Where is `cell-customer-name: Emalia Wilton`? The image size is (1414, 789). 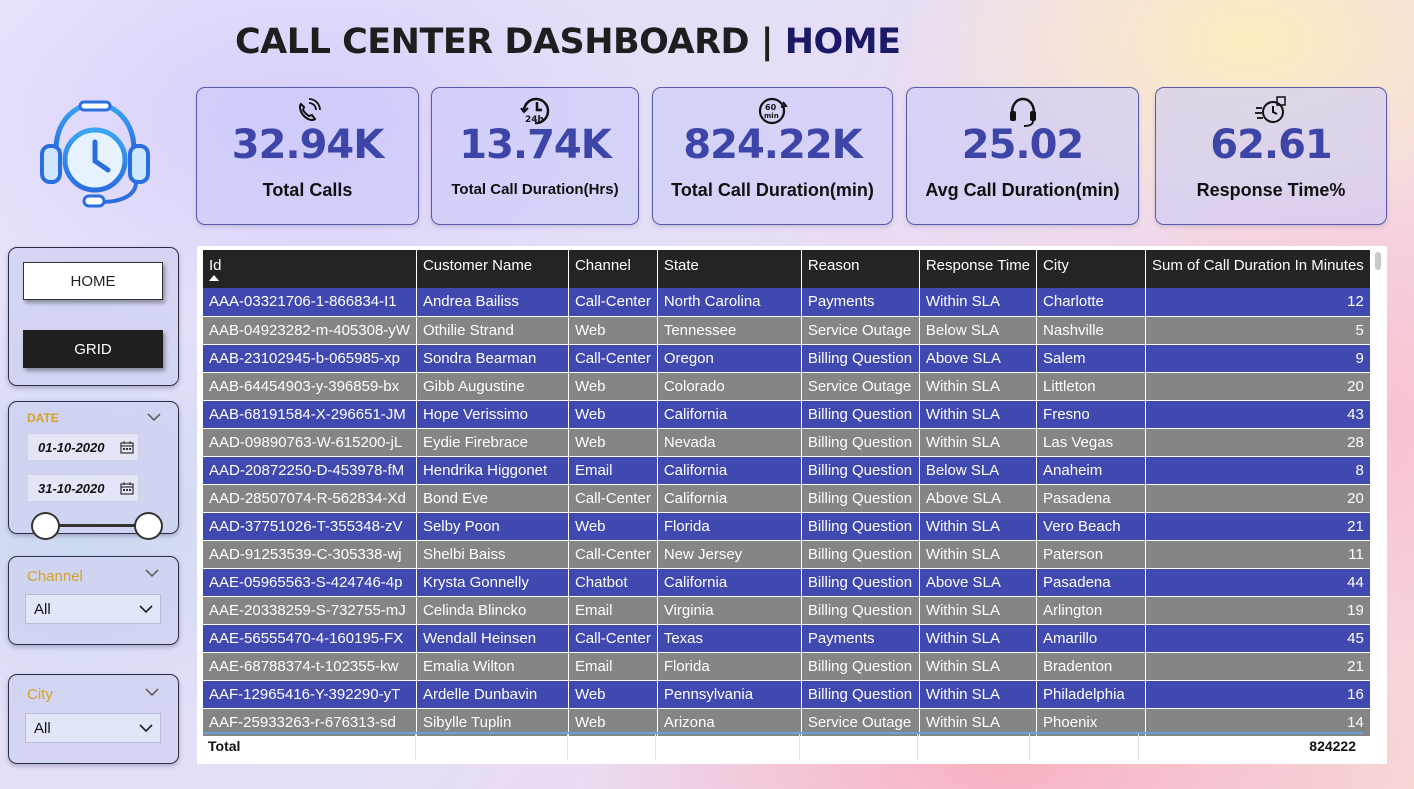
cell-customer-name: Emalia Wilton is located at coordinates (492, 666).